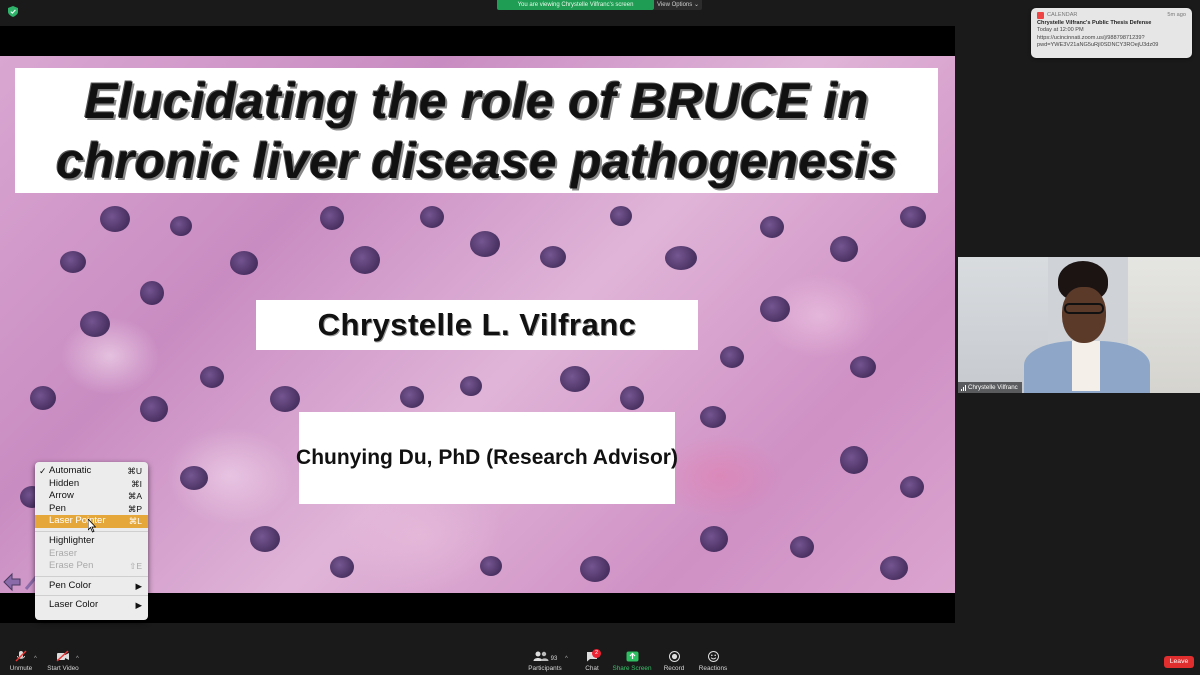  I want to click on menu-item-highlighter: Highlighter, so click(91, 541).